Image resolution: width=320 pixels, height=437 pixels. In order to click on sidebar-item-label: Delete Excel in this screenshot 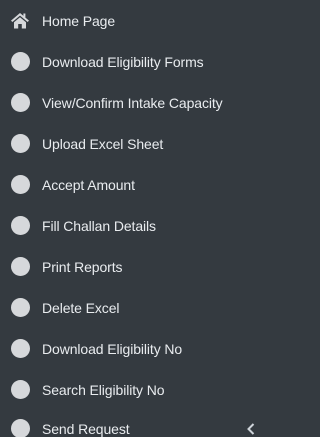, I will do `click(81, 307)`.